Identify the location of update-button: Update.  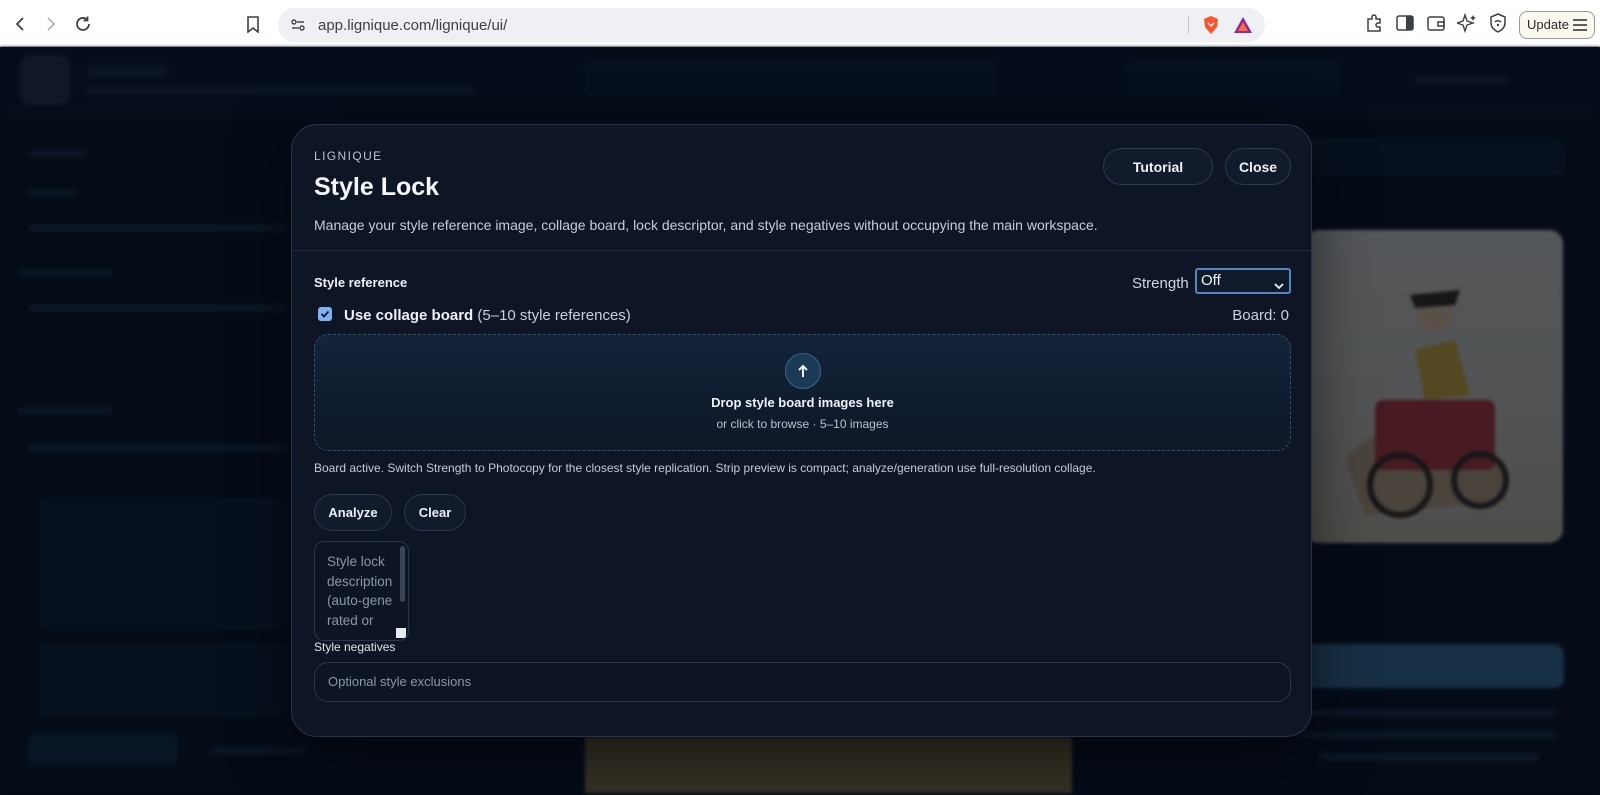
(1557, 25).